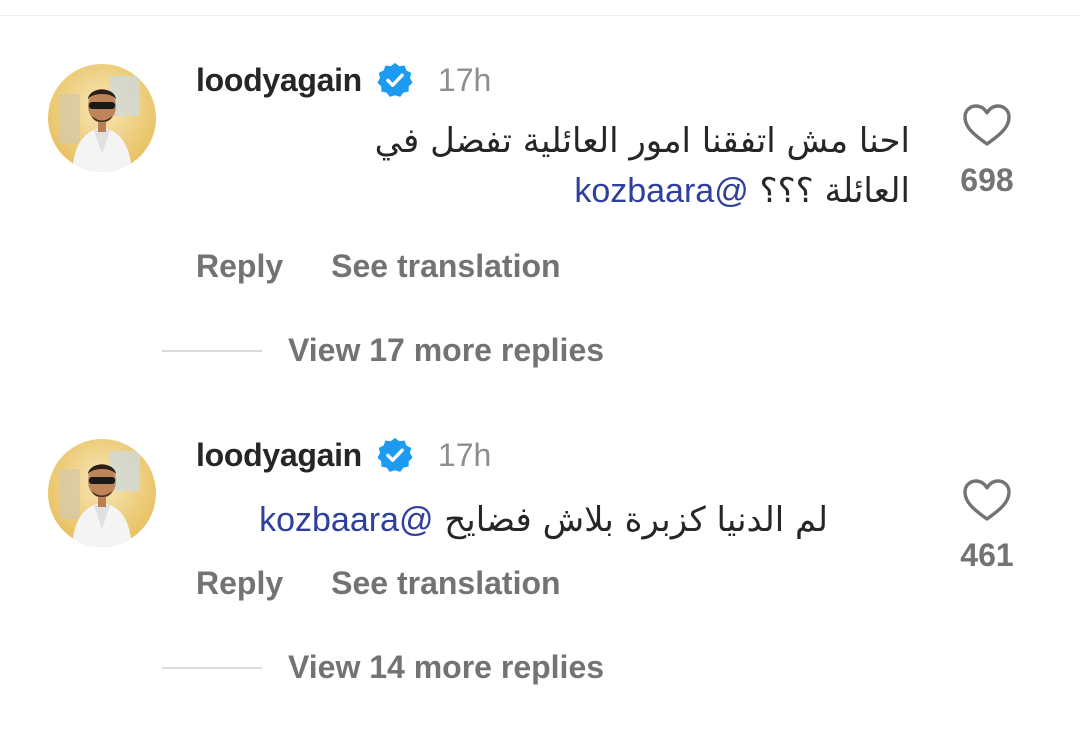 Image resolution: width=1080 pixels, height=733 pixels. I want to click on comment-text-line: العائلة ؟؟؟ @kozbaara, so click(610, 191).